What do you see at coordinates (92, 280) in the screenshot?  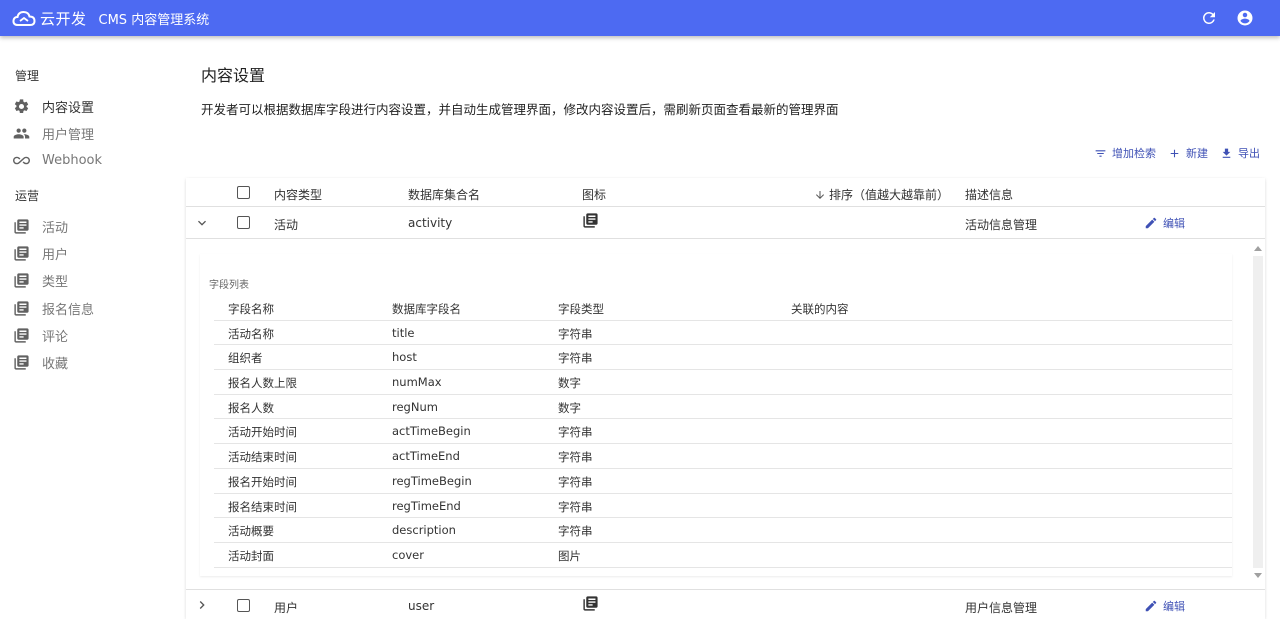 I see `sidebar-item-type: 类型` at bounding box center [92, 280].